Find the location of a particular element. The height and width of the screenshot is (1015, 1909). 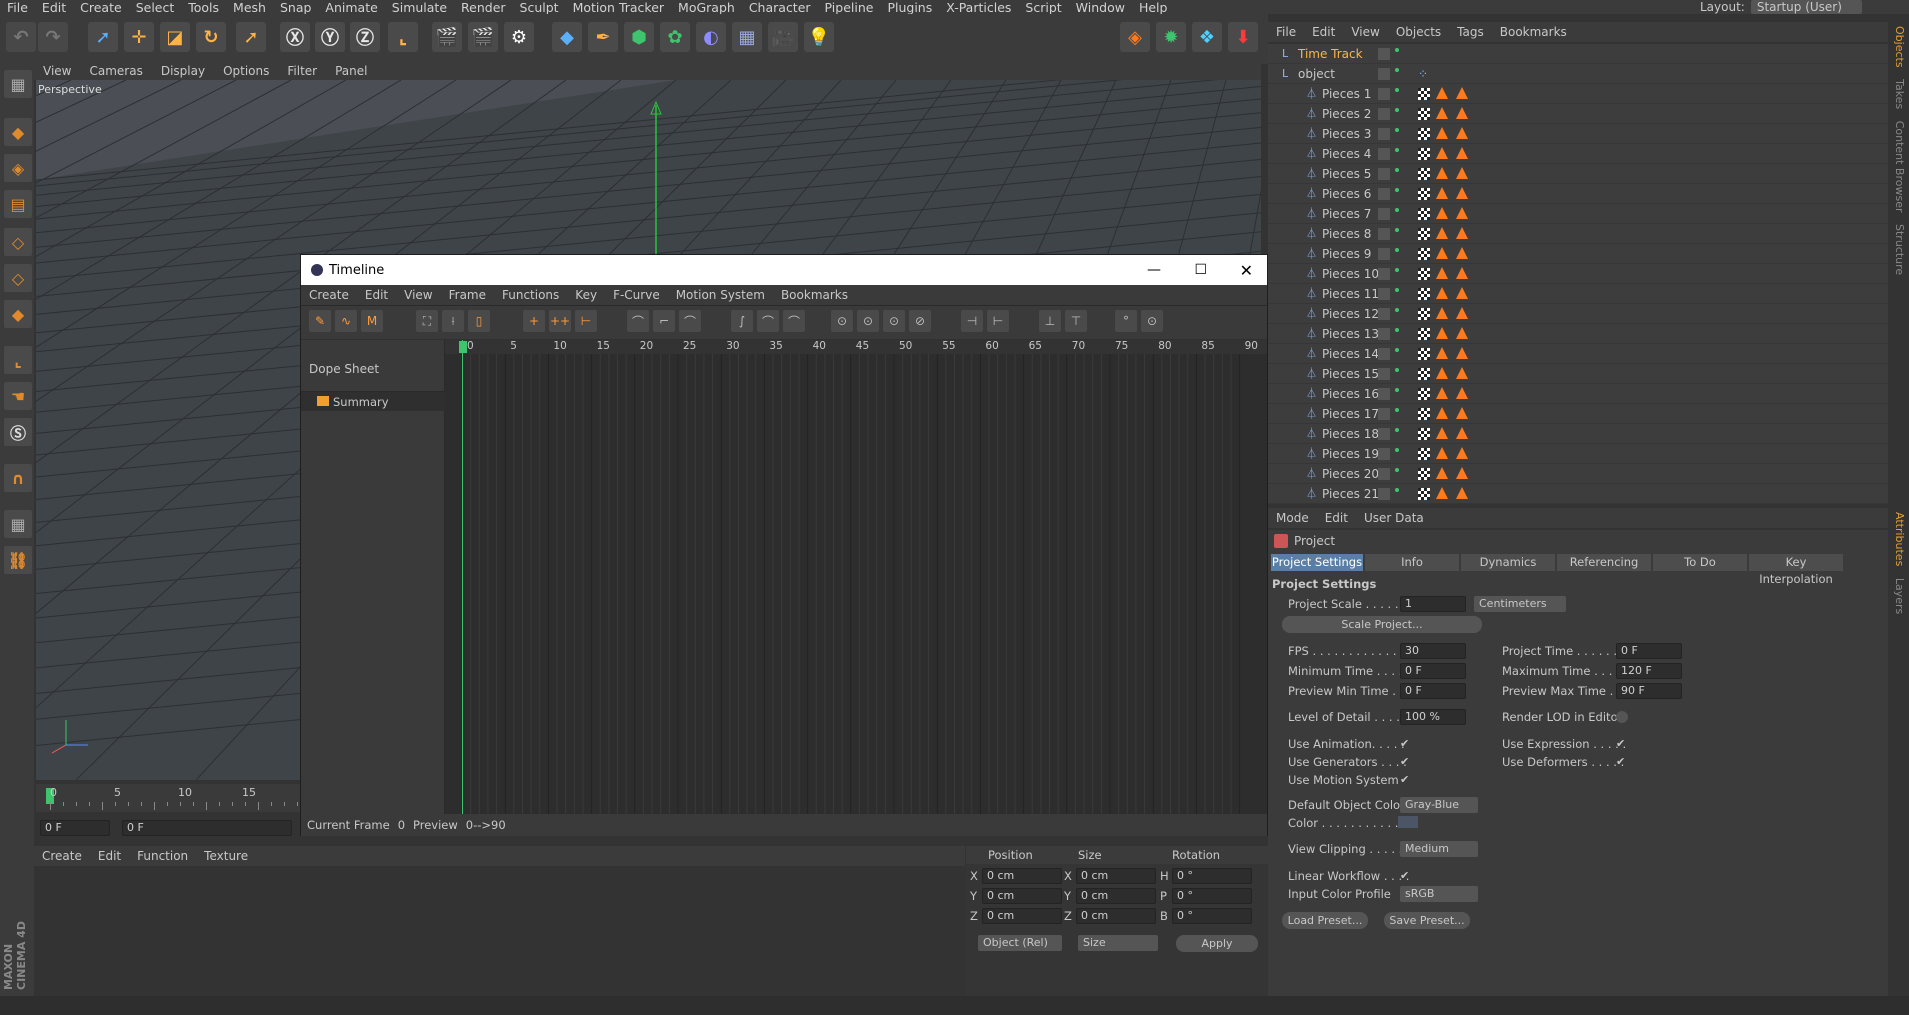

object-row: ⏃ Pieces 8 is located at coordinates (1578, 234).